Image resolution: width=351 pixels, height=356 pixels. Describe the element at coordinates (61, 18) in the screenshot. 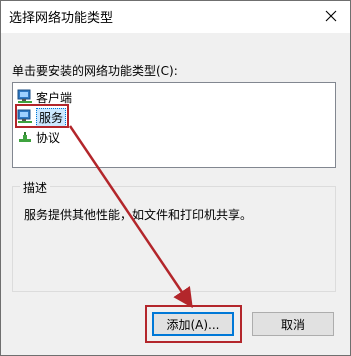

I see `dialog-title: 选择网络功能类型` at that location.